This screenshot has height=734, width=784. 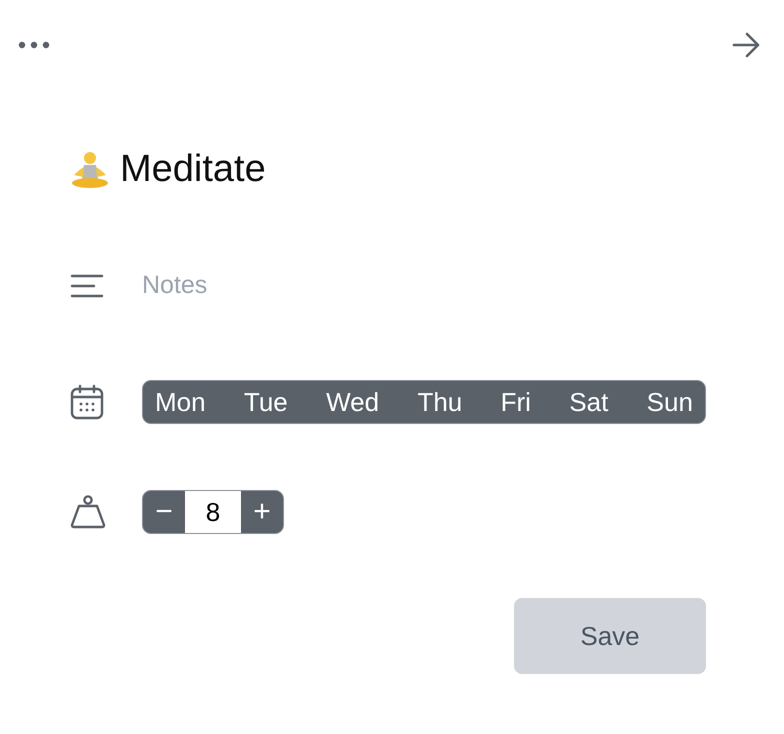 What do you see at coordinates (439, 402) in the screenshot?
I see `weekday-toggle: Thu` at bounding box center [439, 402].